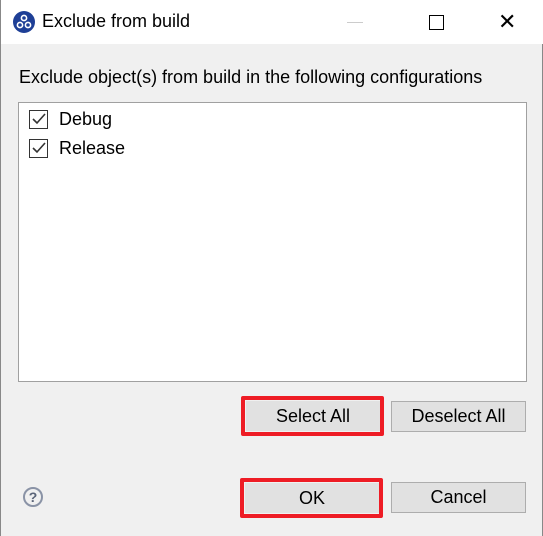  What do you see at coordinates (116, 21) in the screenshot?
I see `window-title: Exclude from build` at bounding box center [116, 21].